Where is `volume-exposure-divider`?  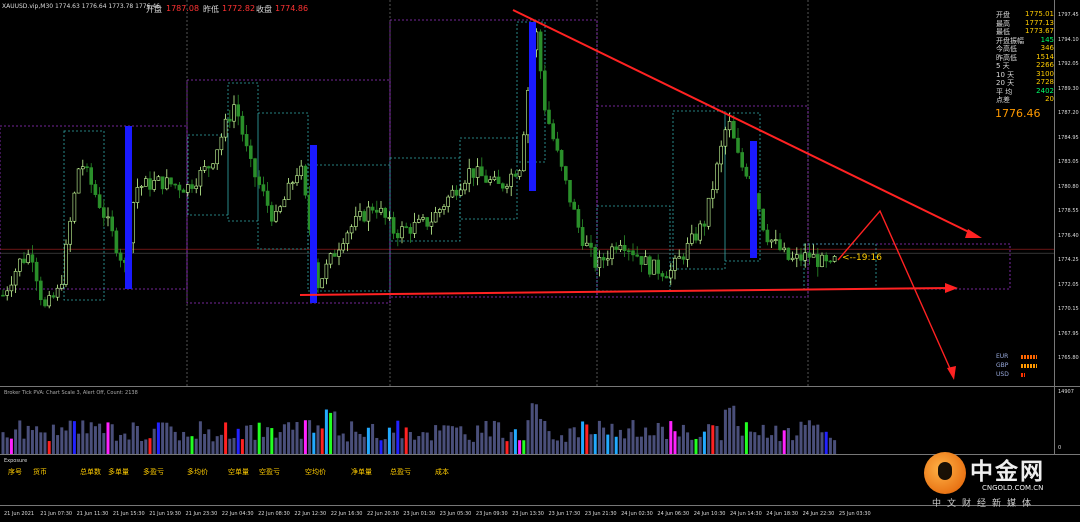
volume-exposure-divider is located at coordinates (540, 454).